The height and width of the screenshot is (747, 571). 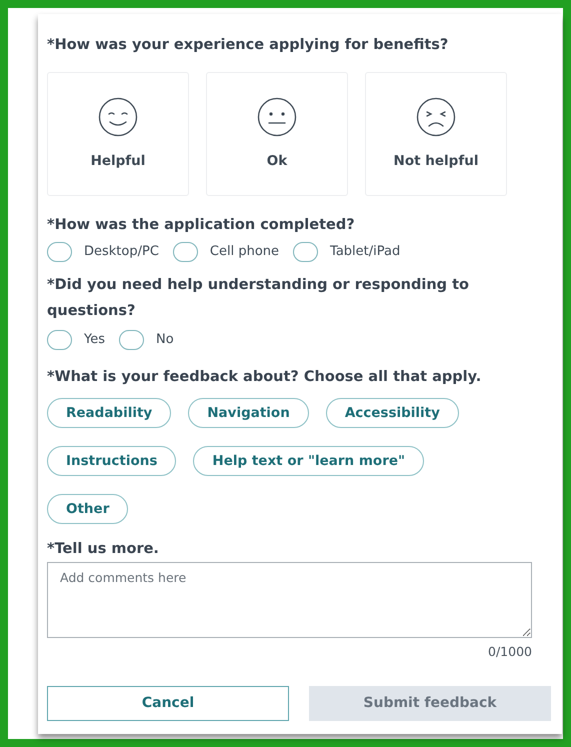 What do you see at coordinates (168, 703) in the screenshot?
I see `cancel-button: Cancel` at bounding box center [168, 703].